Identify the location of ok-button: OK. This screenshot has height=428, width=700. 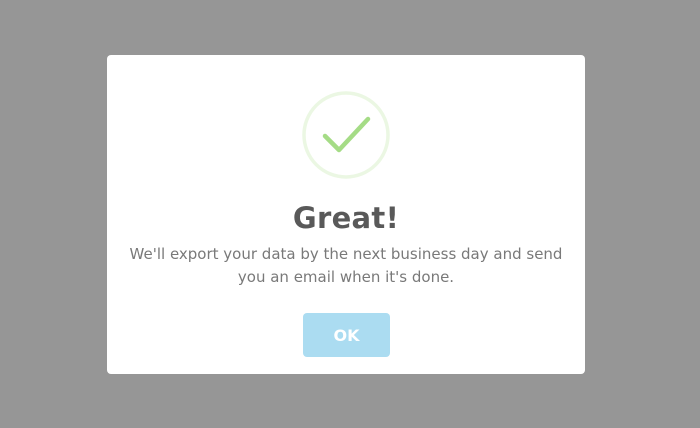
(346, 335).